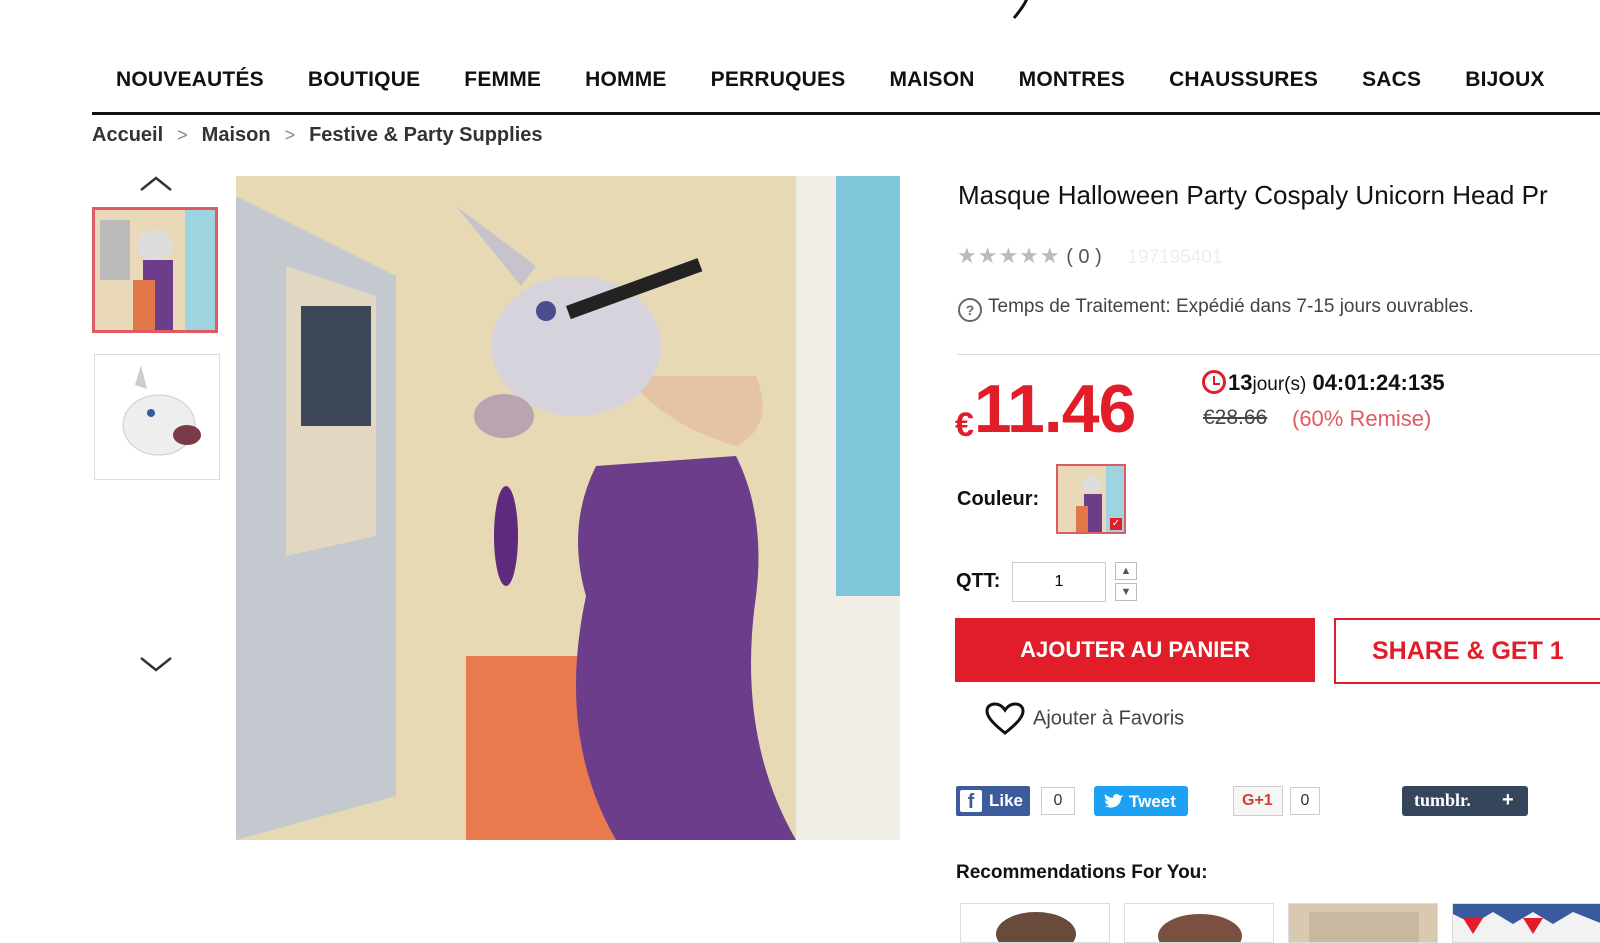  Describe the element at coordinates (931, 80) in the screenshot. I see `nav-item-maison: MAISON` at that location.